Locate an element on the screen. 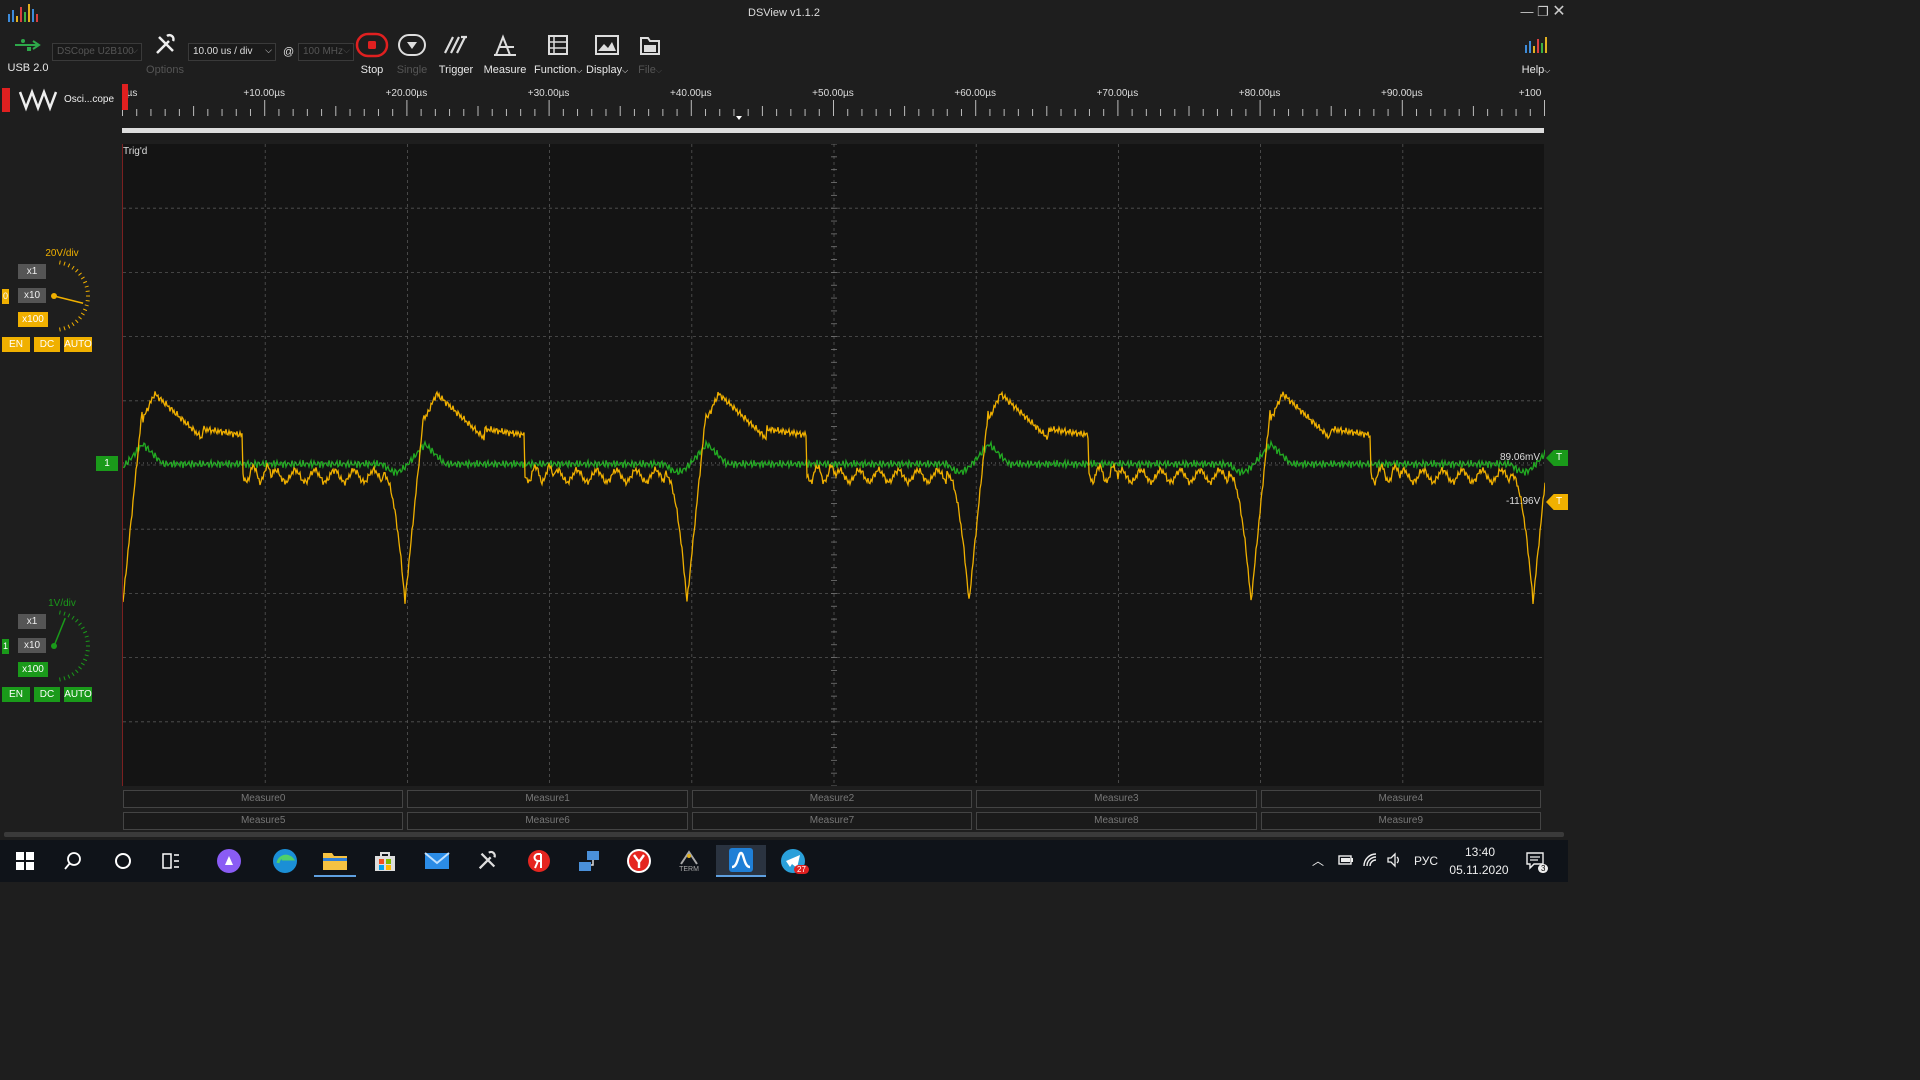 The height and width of the screenshot is (1080, 1920). edge-app is located at coordinates (285, 861).